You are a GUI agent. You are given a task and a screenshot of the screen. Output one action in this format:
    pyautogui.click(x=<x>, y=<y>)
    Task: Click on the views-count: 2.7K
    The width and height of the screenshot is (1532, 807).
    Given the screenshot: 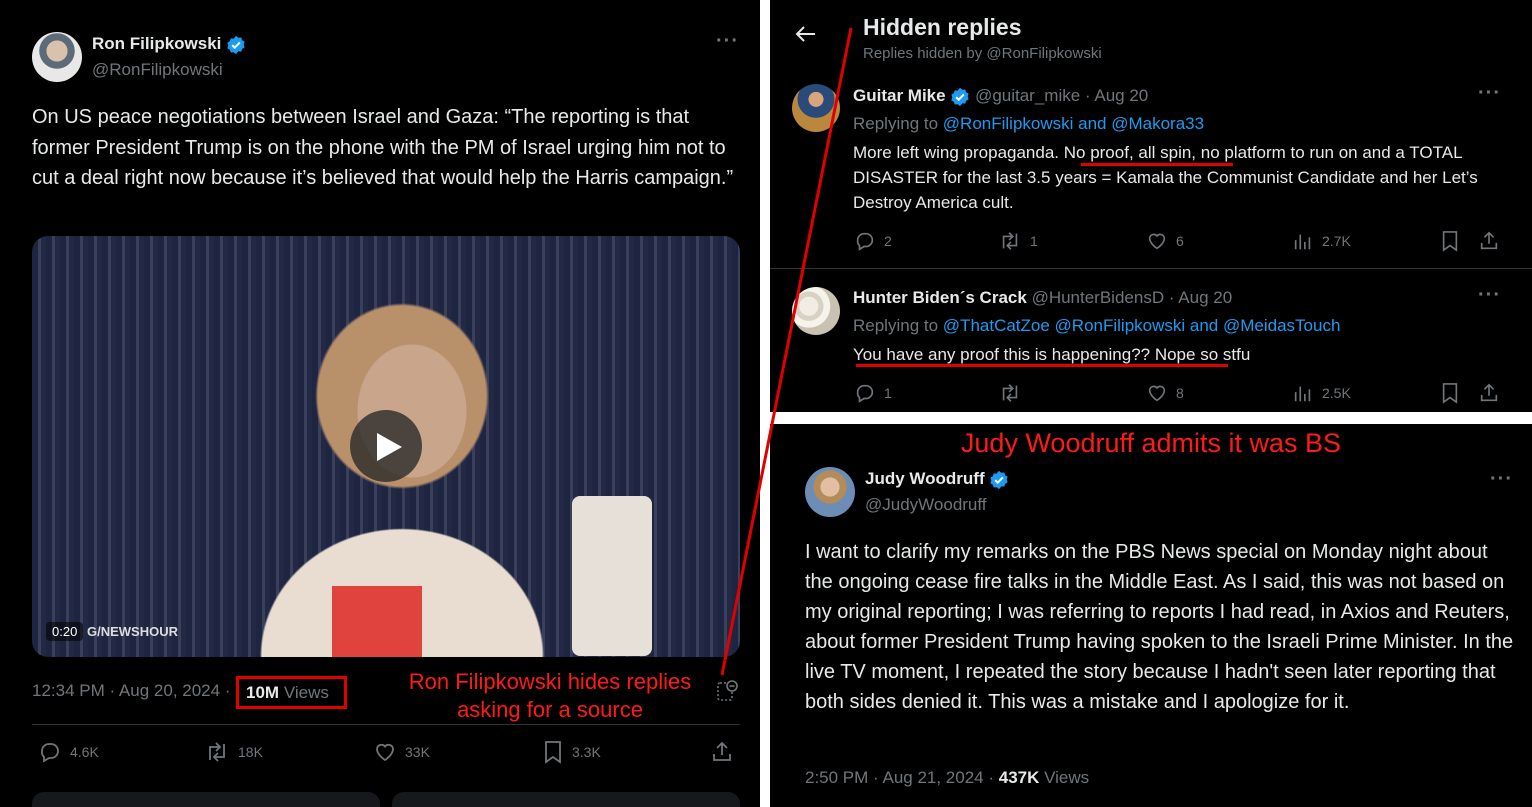 What is the action you would take?
    pyautogui.click(x=1336, y=241)
    